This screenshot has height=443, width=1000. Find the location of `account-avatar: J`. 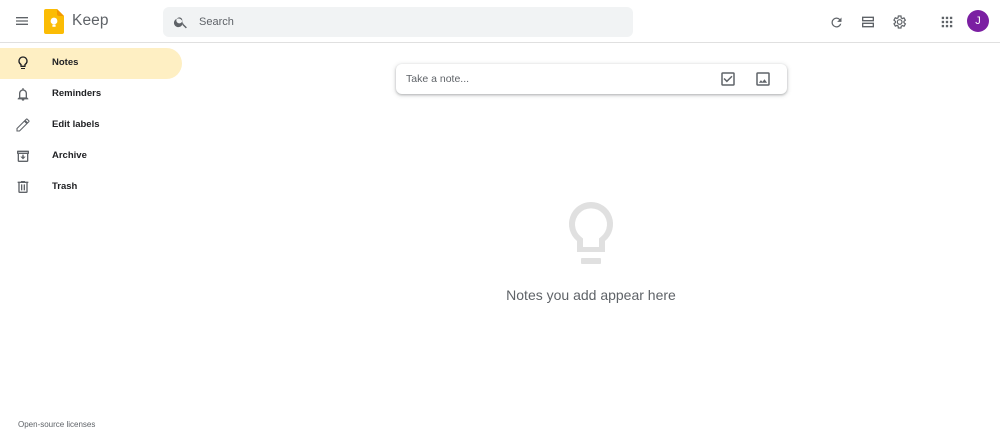

account-avatar: J is located at coordinates (978, 21).